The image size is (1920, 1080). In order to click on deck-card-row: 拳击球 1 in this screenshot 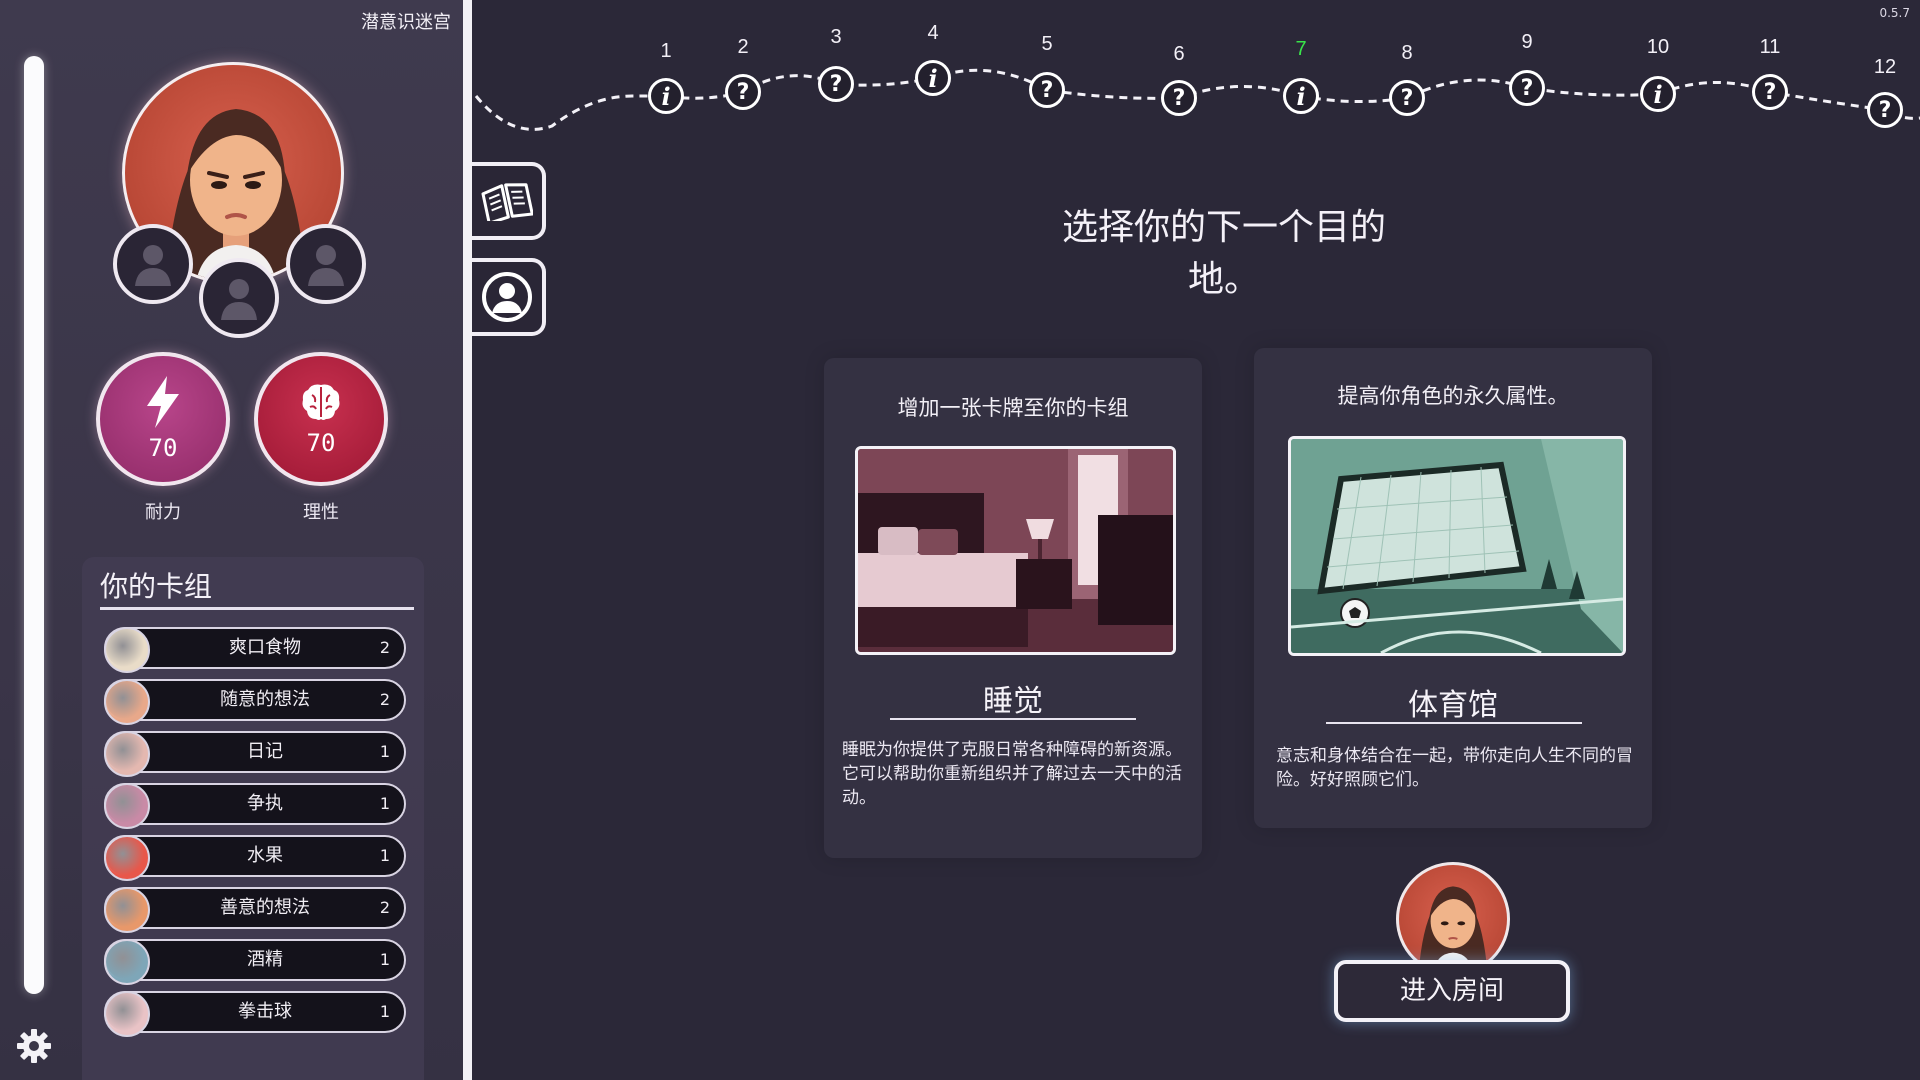, I will do `click(255, 1014)`.